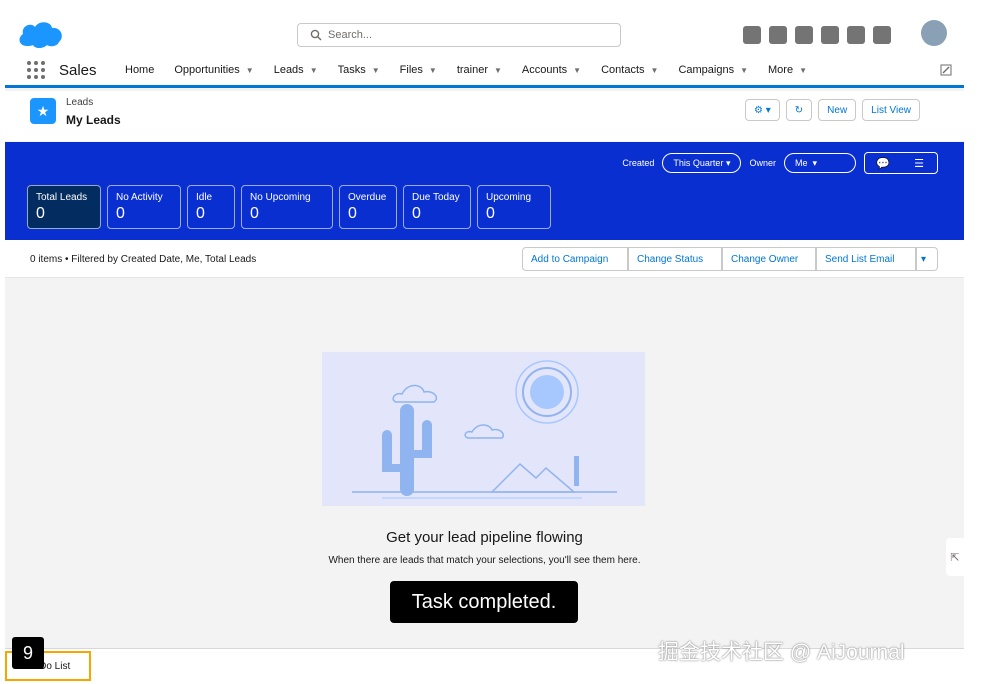 This screenshot has width=981, height=684. I want to click on nav-tab-tasks: Tasks ▼, so click(359, 70).